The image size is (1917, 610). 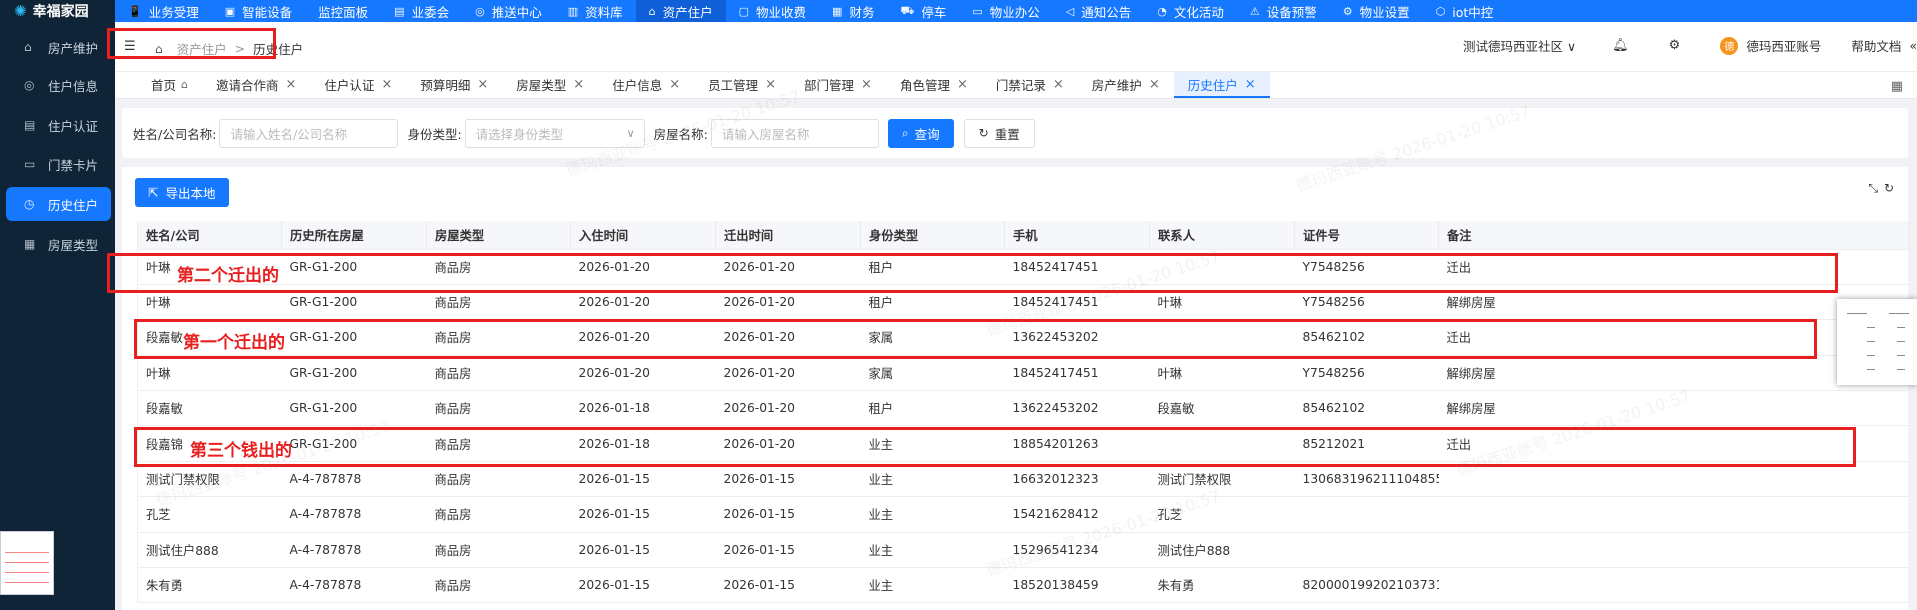 What do you see at coordinates (1098, 11) in the screenshot?
I see `topnav-notice: ◁ 通知公告` at bounding box center [1098, 11].